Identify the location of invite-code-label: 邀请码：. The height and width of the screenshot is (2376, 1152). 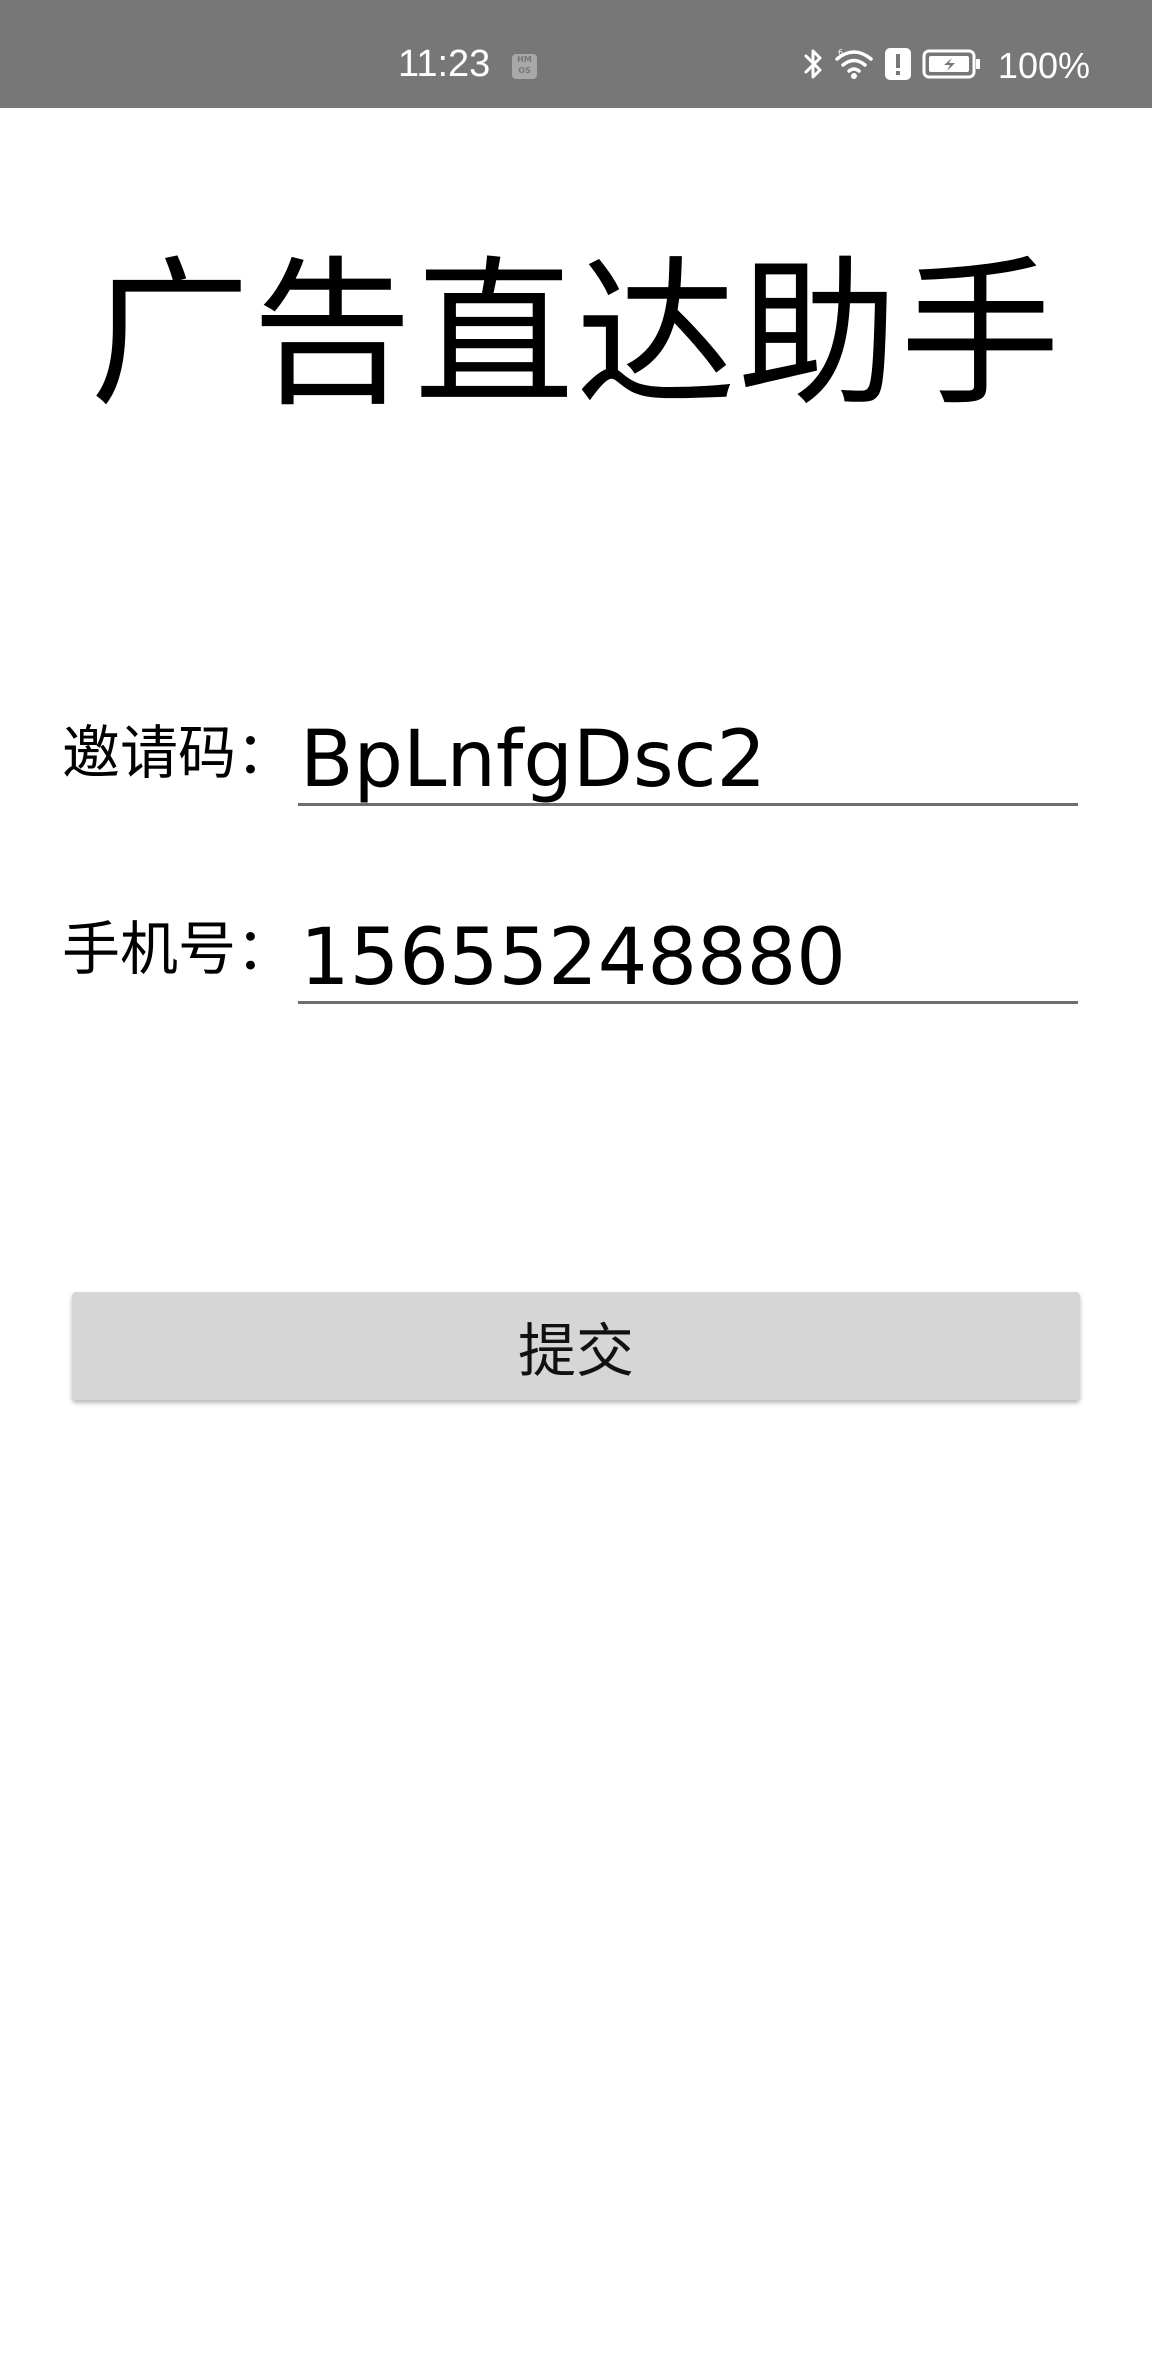
(178, 753).